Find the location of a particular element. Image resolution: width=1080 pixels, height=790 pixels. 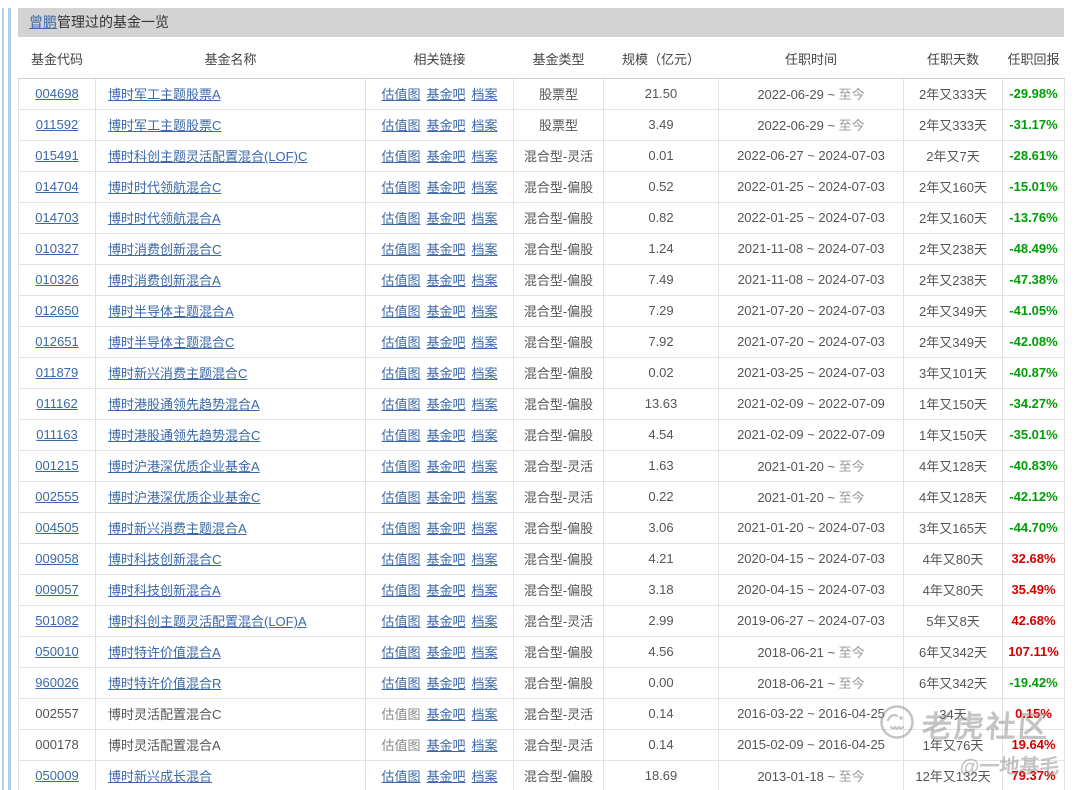

fund-code-link: 014703 is located at coordinates (56, 217).